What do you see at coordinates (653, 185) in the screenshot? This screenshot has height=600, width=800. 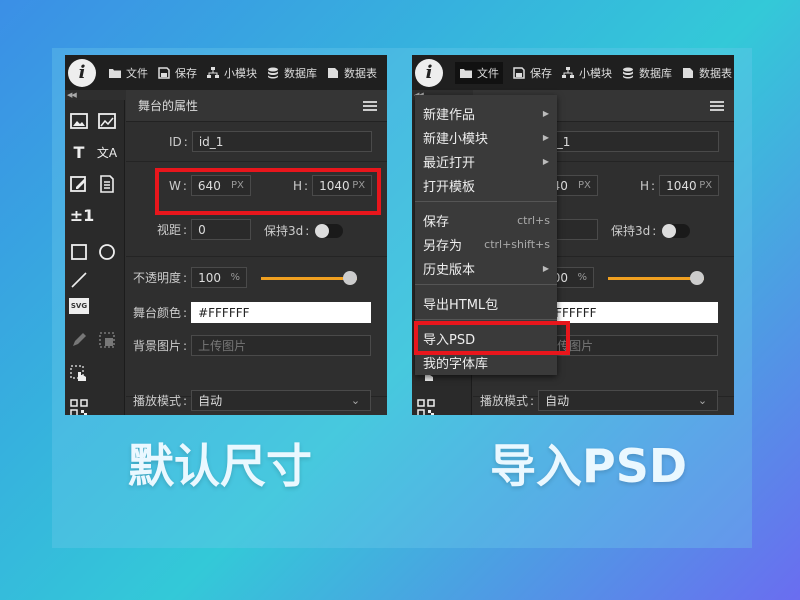 I see `h-colon: :` at bounding box center [653, 185].